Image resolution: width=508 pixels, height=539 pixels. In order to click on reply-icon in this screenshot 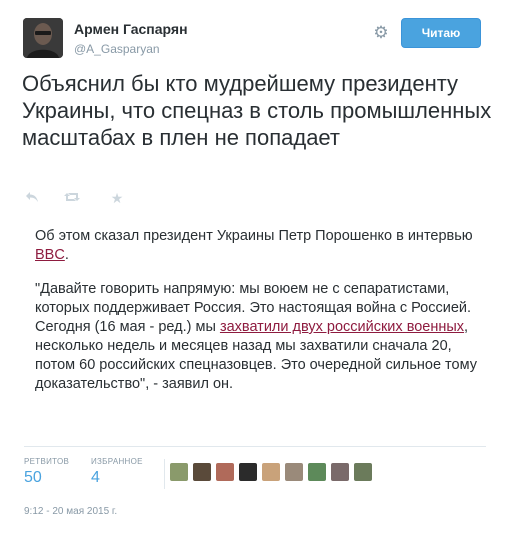, I will do `click(32, 198)`.